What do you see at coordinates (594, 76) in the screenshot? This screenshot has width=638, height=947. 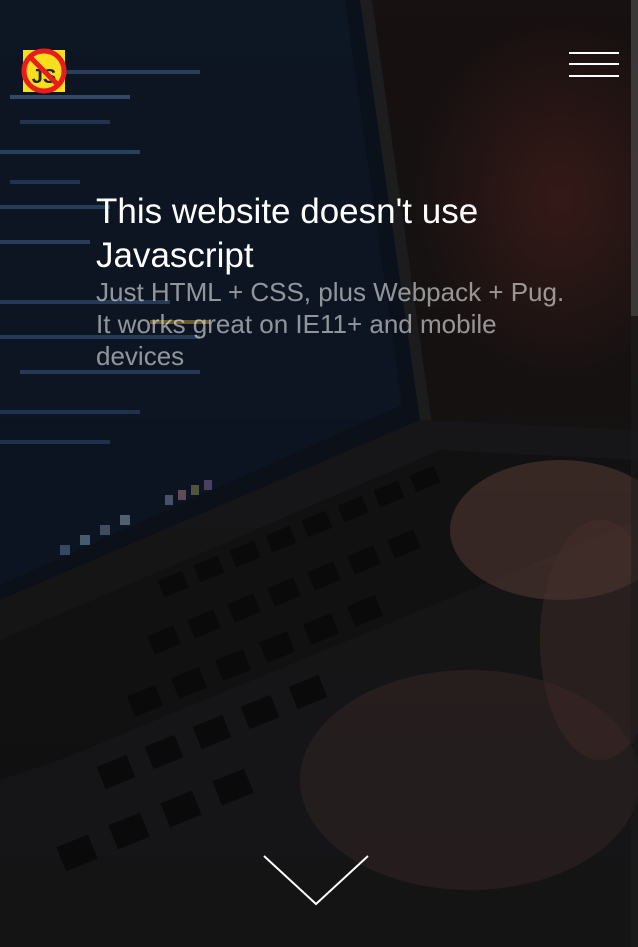 I see `menu-line-bottom` at bounding box center [594, 76].